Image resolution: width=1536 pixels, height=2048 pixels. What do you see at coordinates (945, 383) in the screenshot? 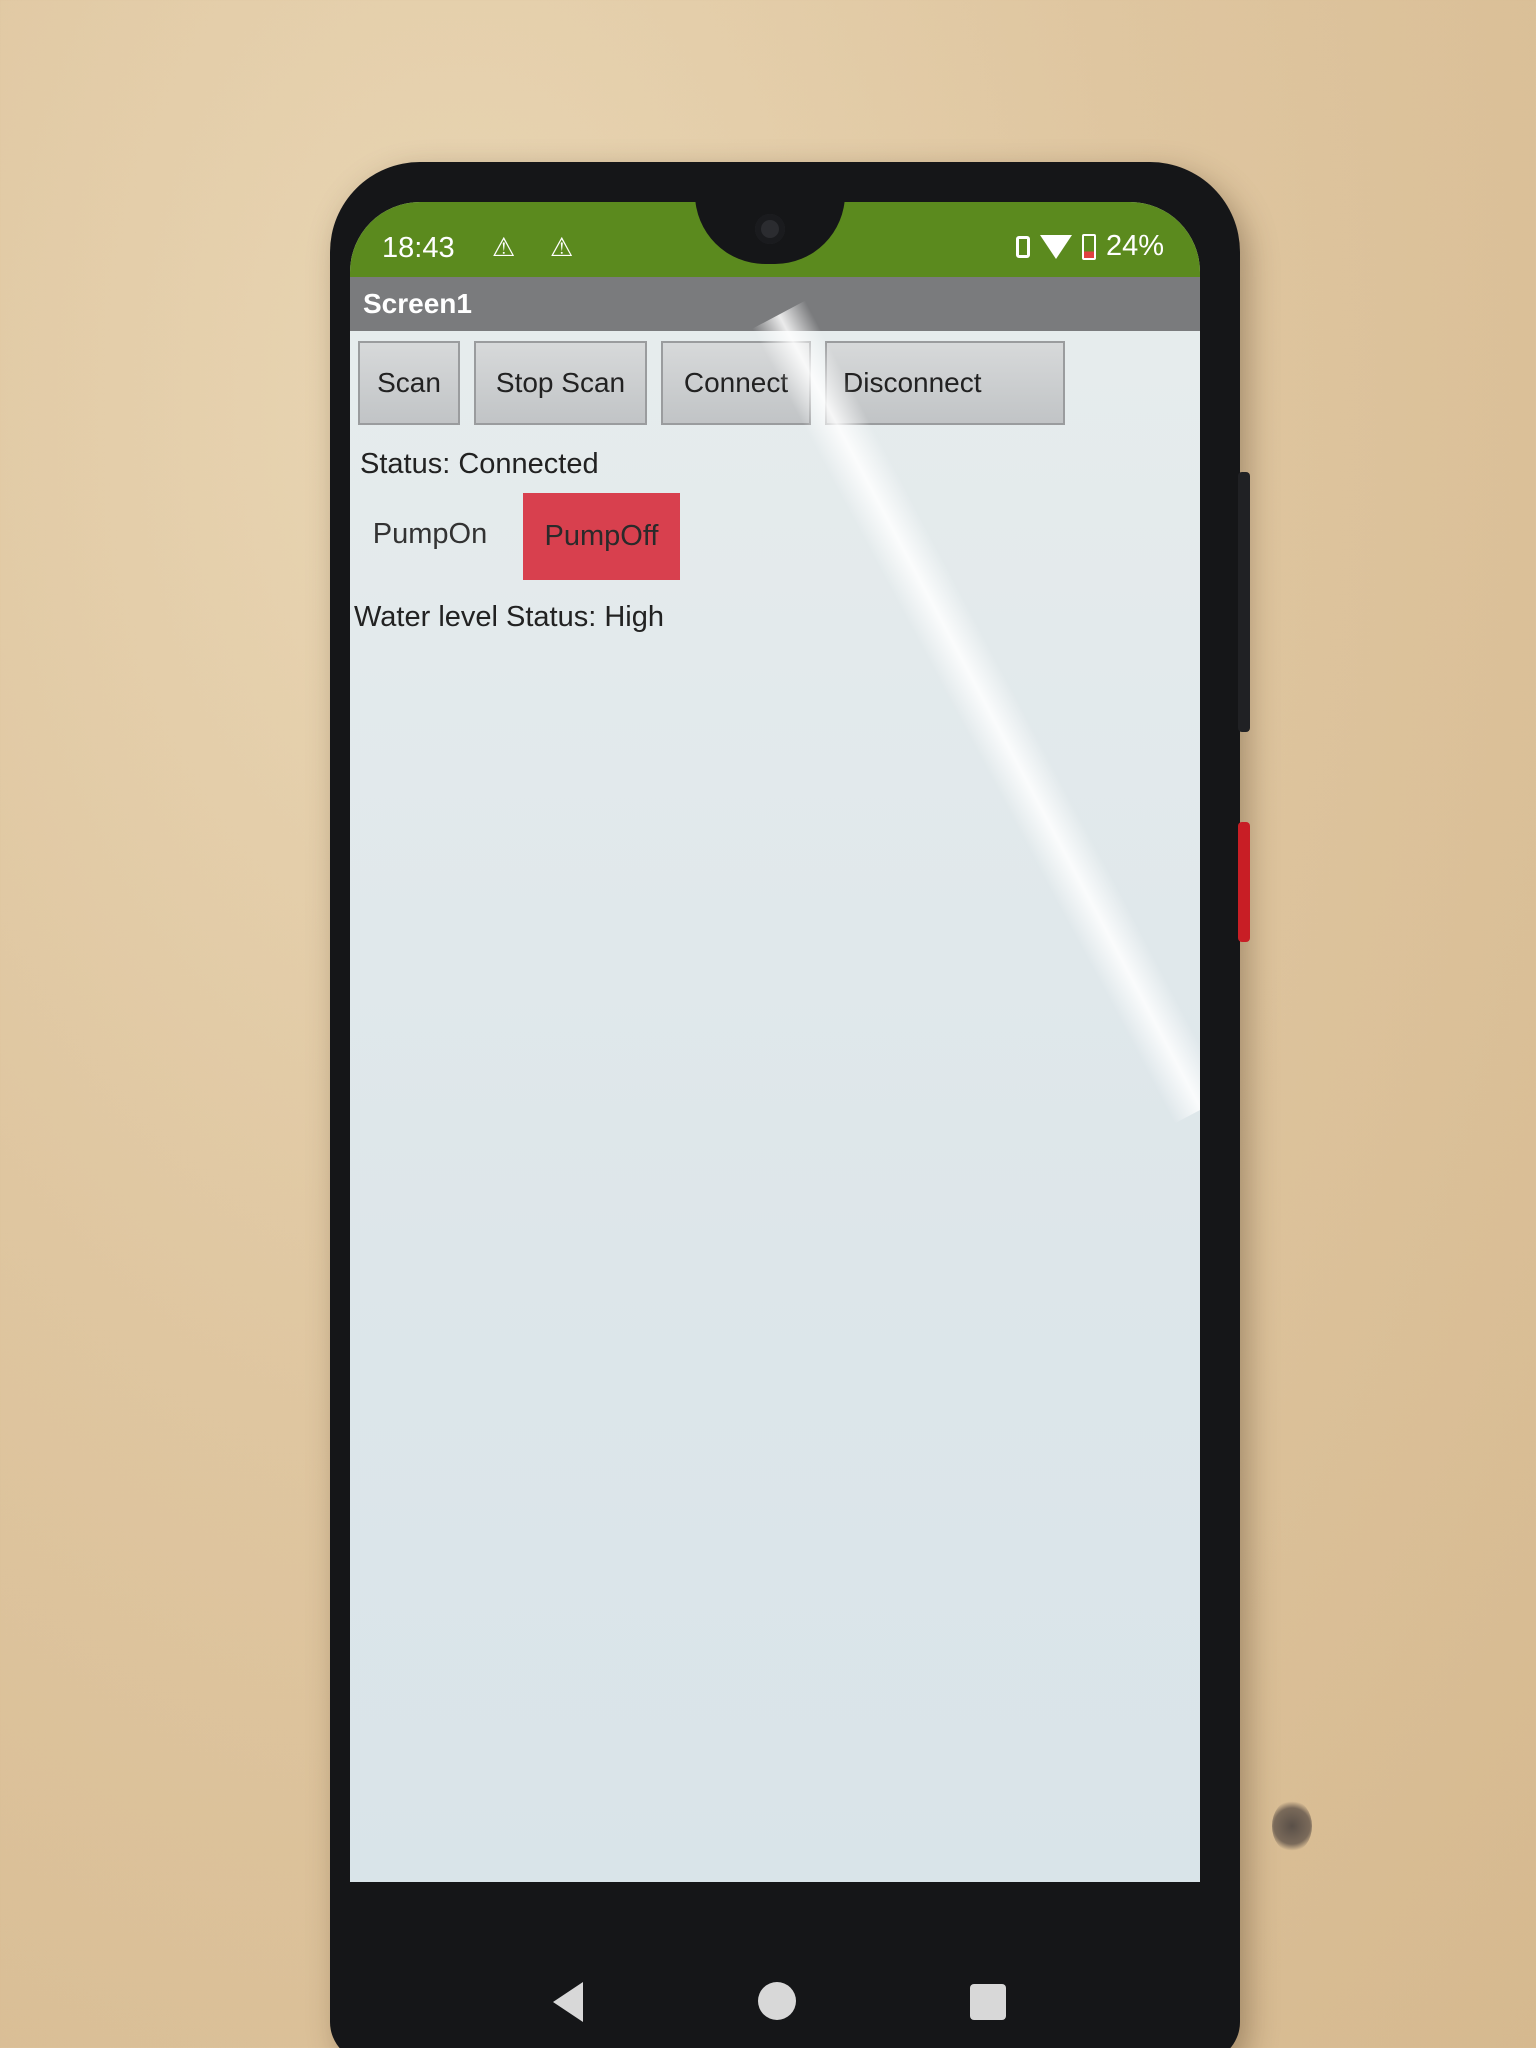
I see `disconnect-button: Disconnect` at bounding box center [945, 383].